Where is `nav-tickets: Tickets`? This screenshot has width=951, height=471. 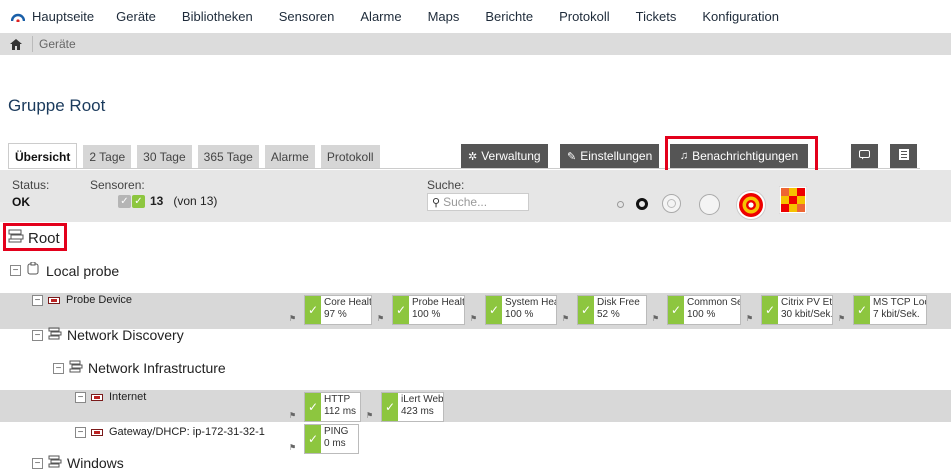 nav-tickets: Tickets is located at coordinates (656, 16).